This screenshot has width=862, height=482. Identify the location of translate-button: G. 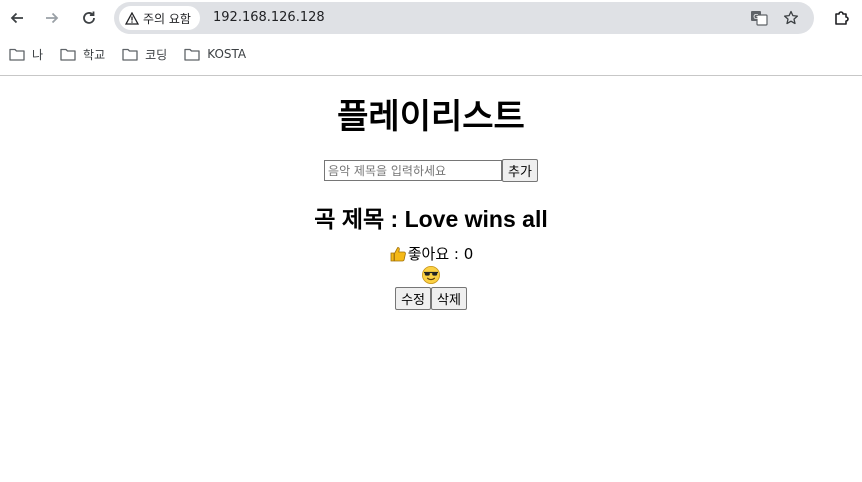
(759, 18).